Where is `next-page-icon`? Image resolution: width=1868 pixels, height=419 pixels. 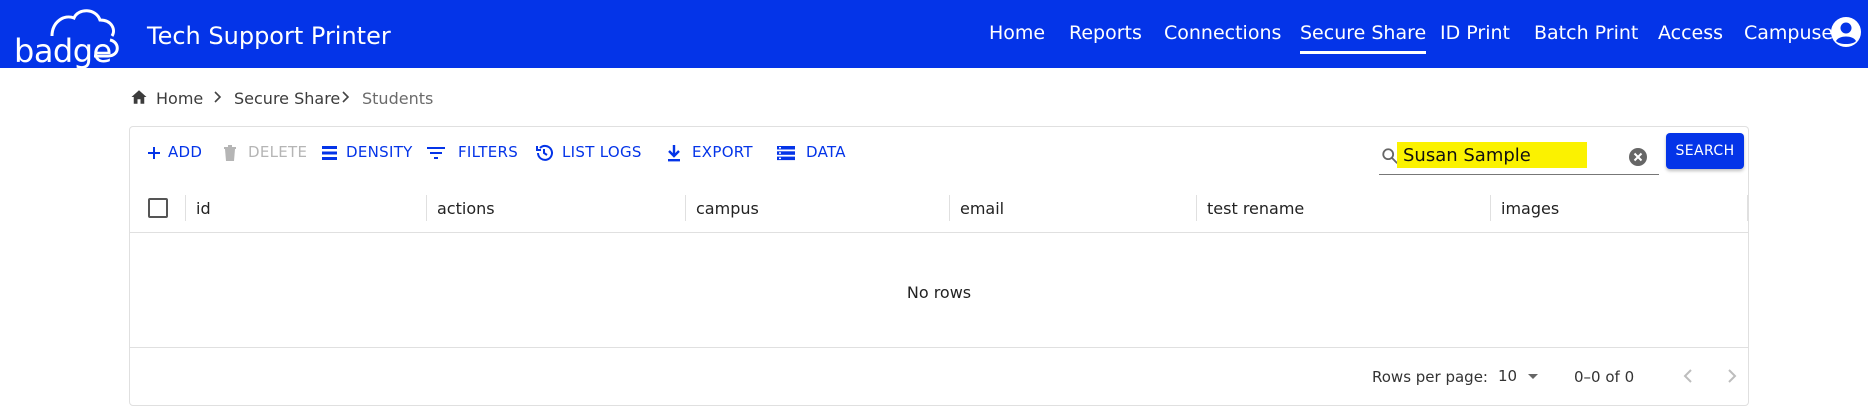 next-page-icon is located at coordinates (1732, 376).